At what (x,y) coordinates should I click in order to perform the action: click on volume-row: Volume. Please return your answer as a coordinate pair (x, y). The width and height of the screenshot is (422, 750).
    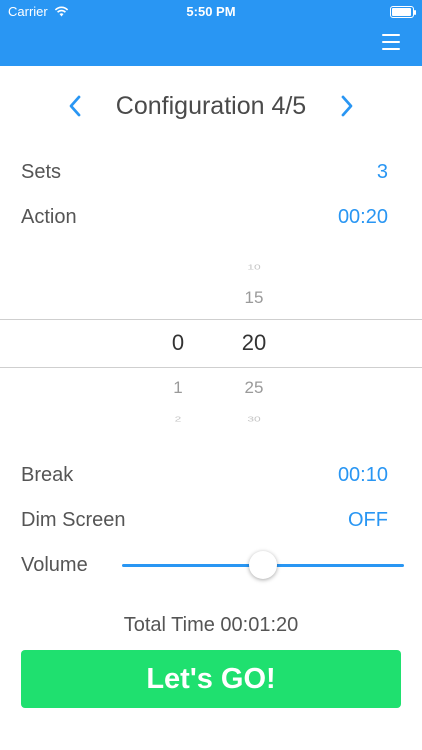
    Looking at the image, I should click on (54, 565).